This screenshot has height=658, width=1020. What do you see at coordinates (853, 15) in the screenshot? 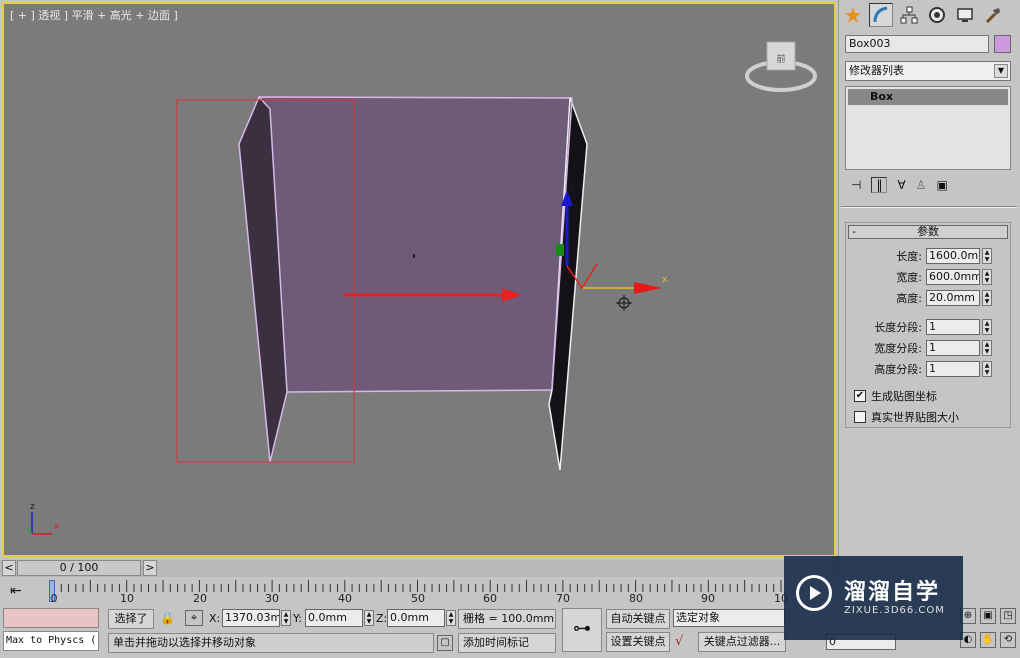
I see `create-icon` at bounding box center [853, 15].